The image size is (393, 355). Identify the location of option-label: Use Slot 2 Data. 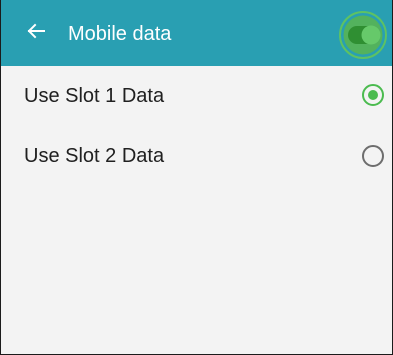
(94, 156).